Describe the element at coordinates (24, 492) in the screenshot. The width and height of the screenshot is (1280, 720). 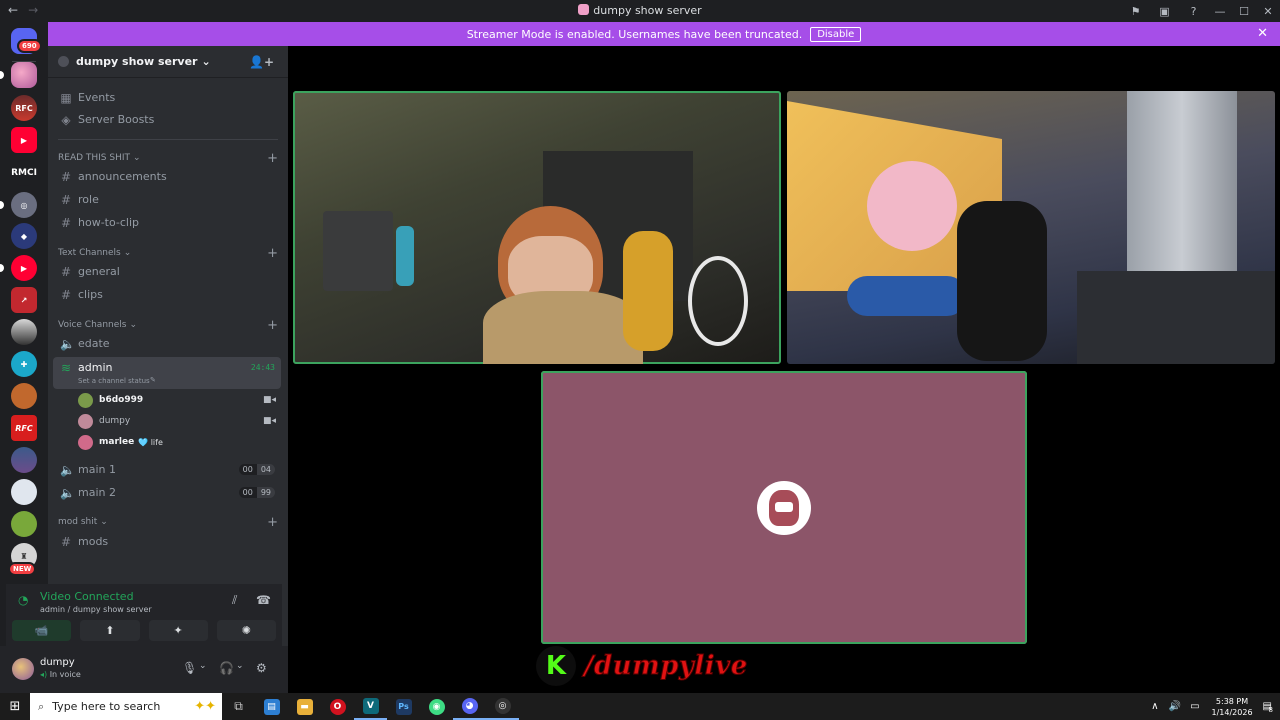
I see `server-sneaker-icon` at that location.